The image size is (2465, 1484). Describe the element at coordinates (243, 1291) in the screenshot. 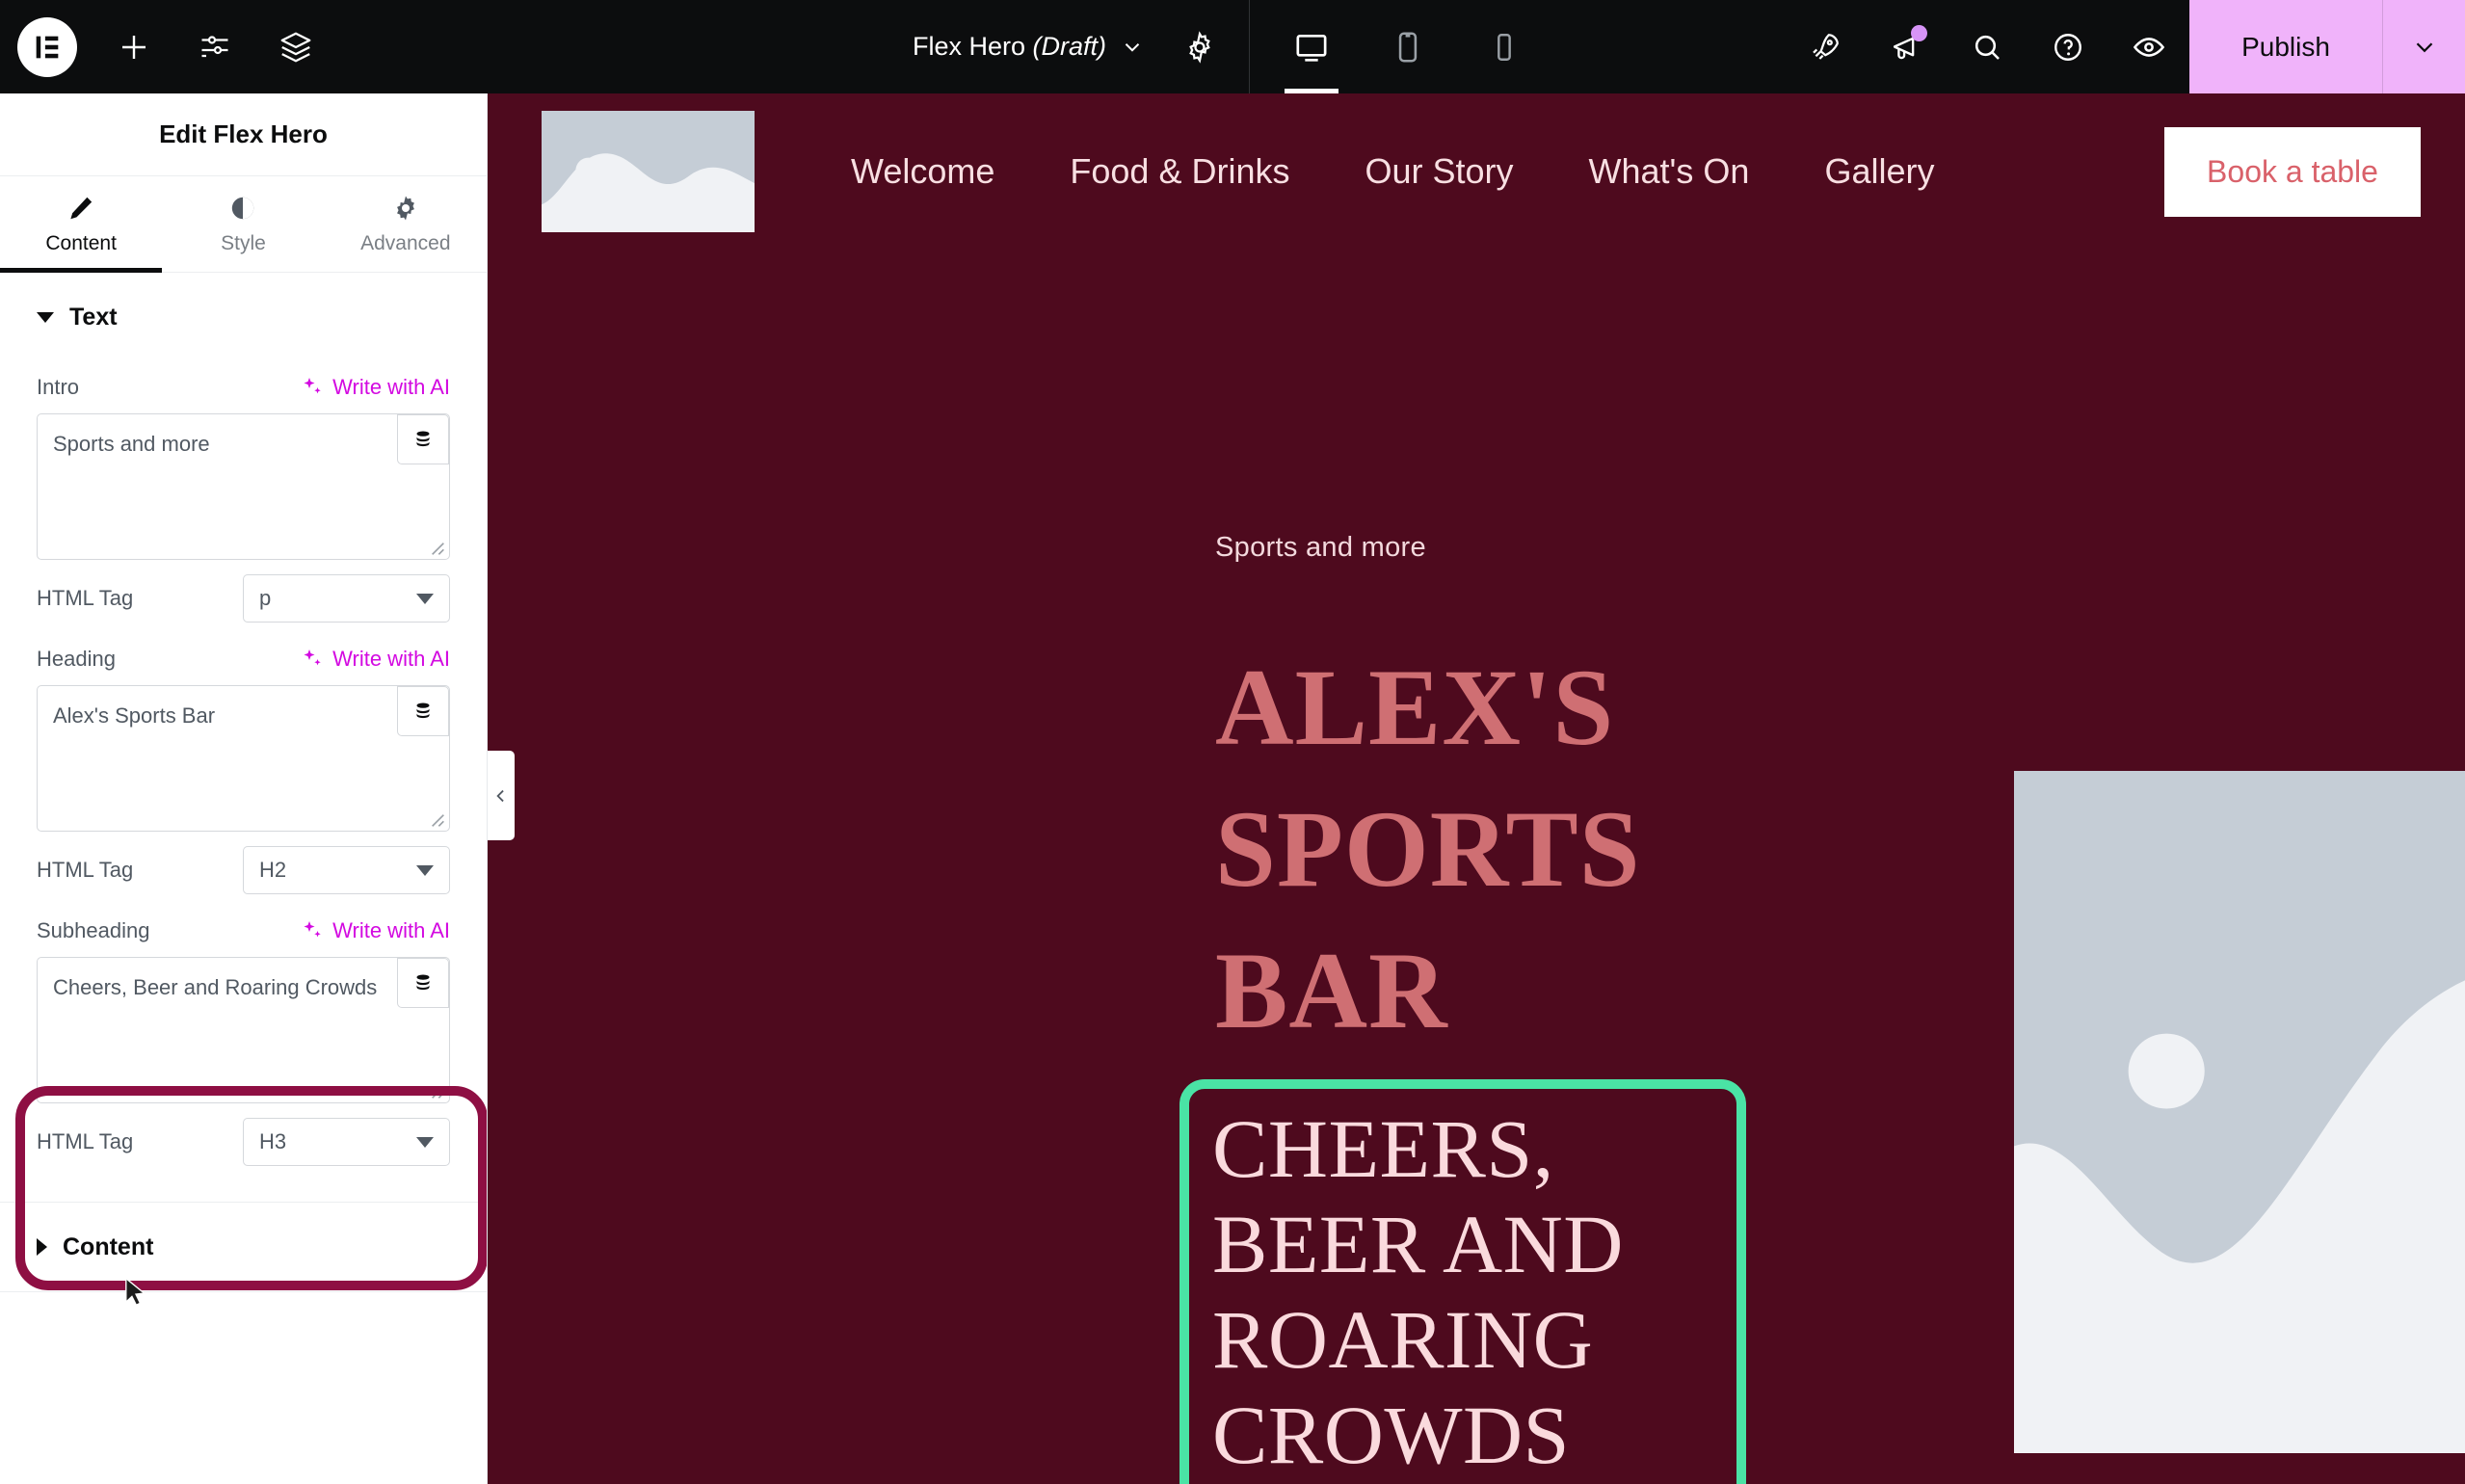

I see `panel-section-divider-bottom` at that location.